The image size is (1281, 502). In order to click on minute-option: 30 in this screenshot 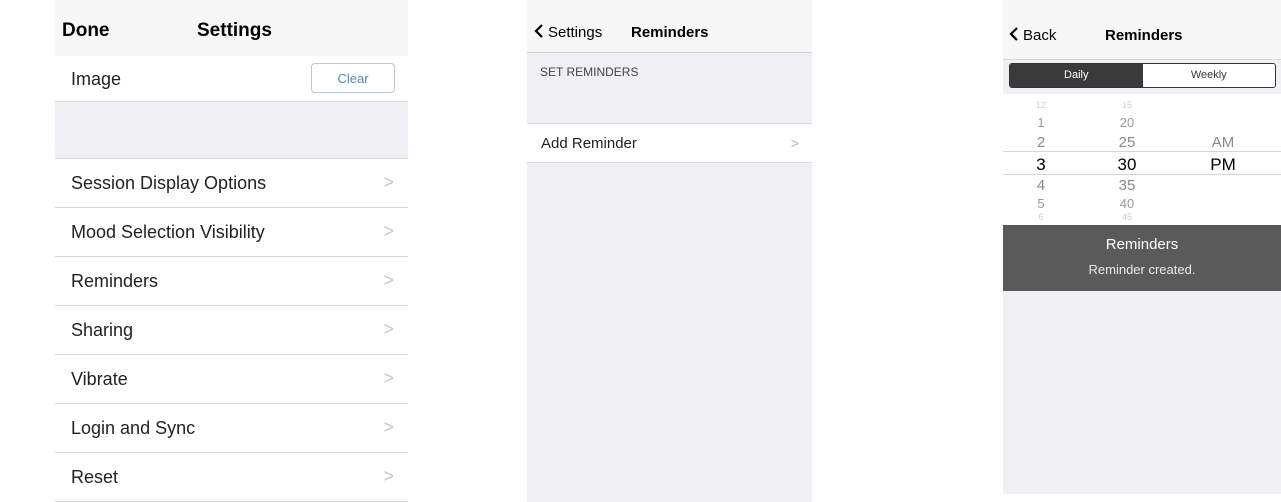, I will do `click(1127, 164)`.